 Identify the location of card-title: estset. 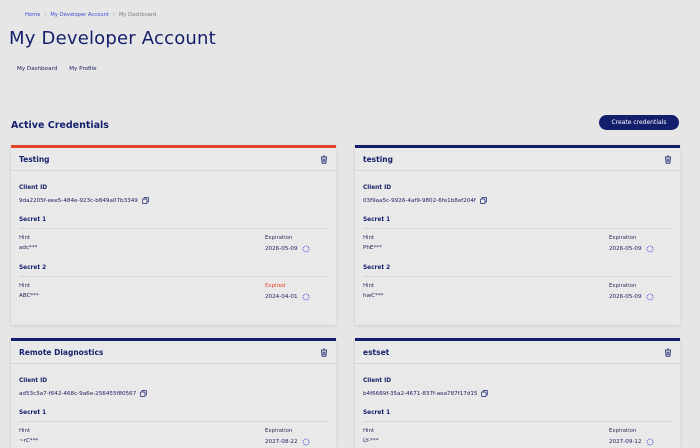
(376, 352).